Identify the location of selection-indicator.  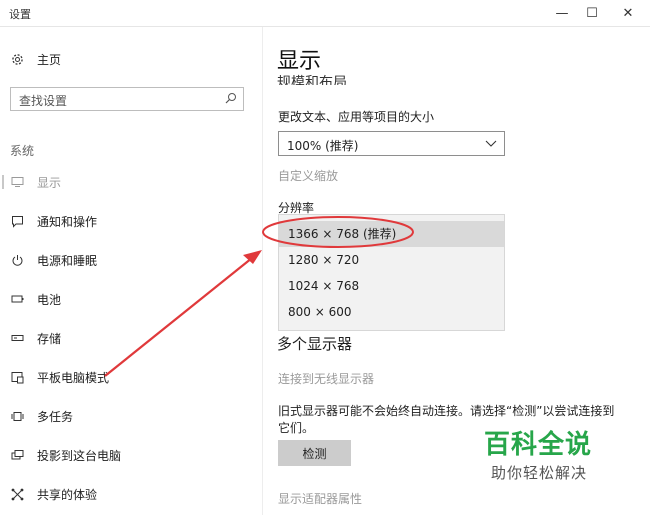
(3, 182).